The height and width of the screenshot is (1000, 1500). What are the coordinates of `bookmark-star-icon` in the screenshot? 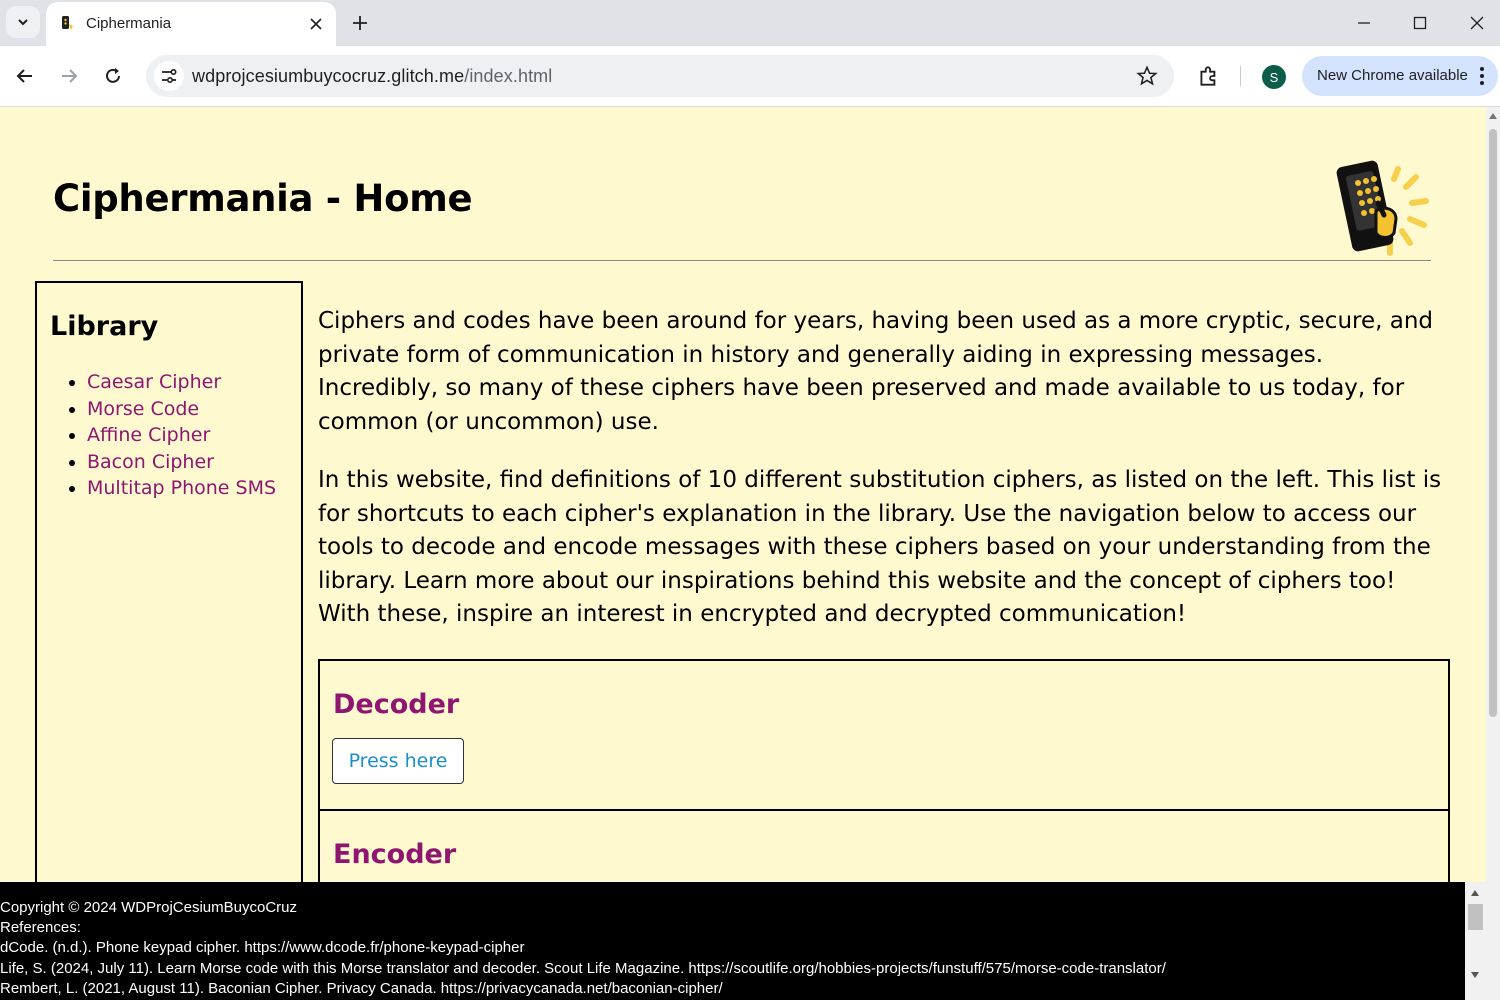 It's located at (1147, 76).